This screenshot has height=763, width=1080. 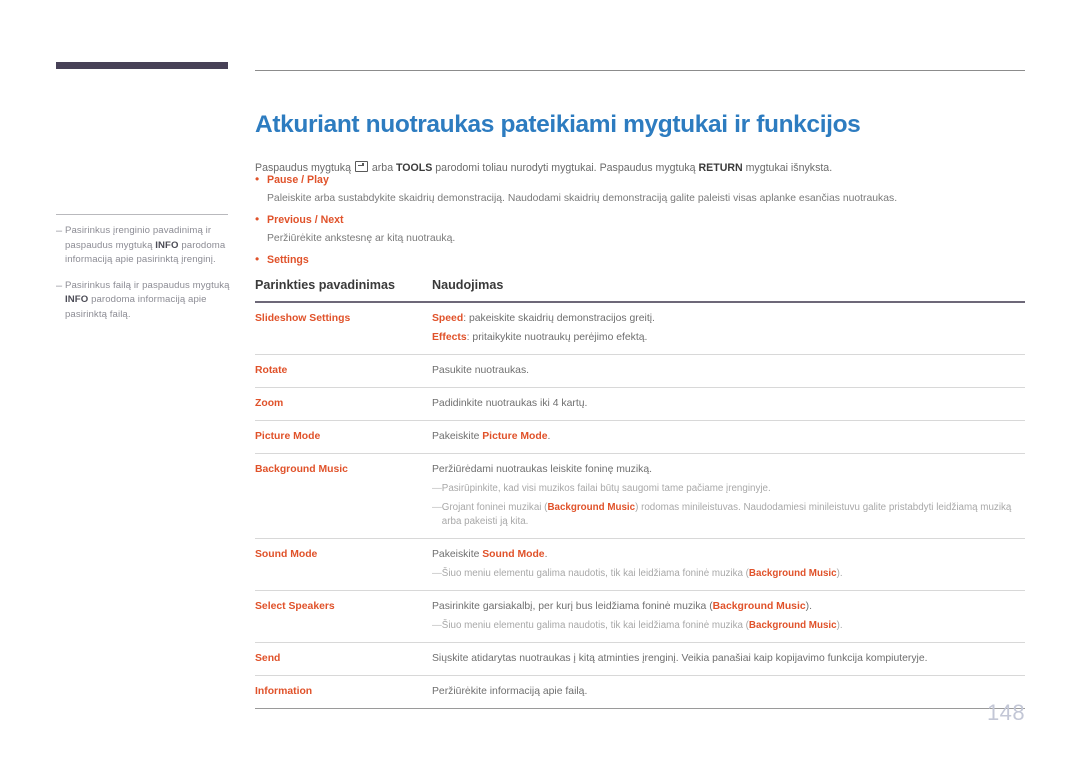 What do you see at coordinates (142, 65) in the screenshot?
I see `rail-accent-bar` at bounding box center [142, 65].